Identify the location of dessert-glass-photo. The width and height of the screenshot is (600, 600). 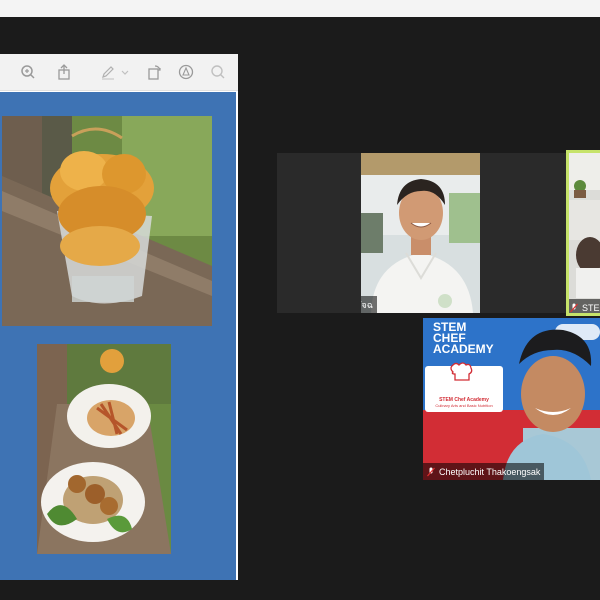
(107, 221).